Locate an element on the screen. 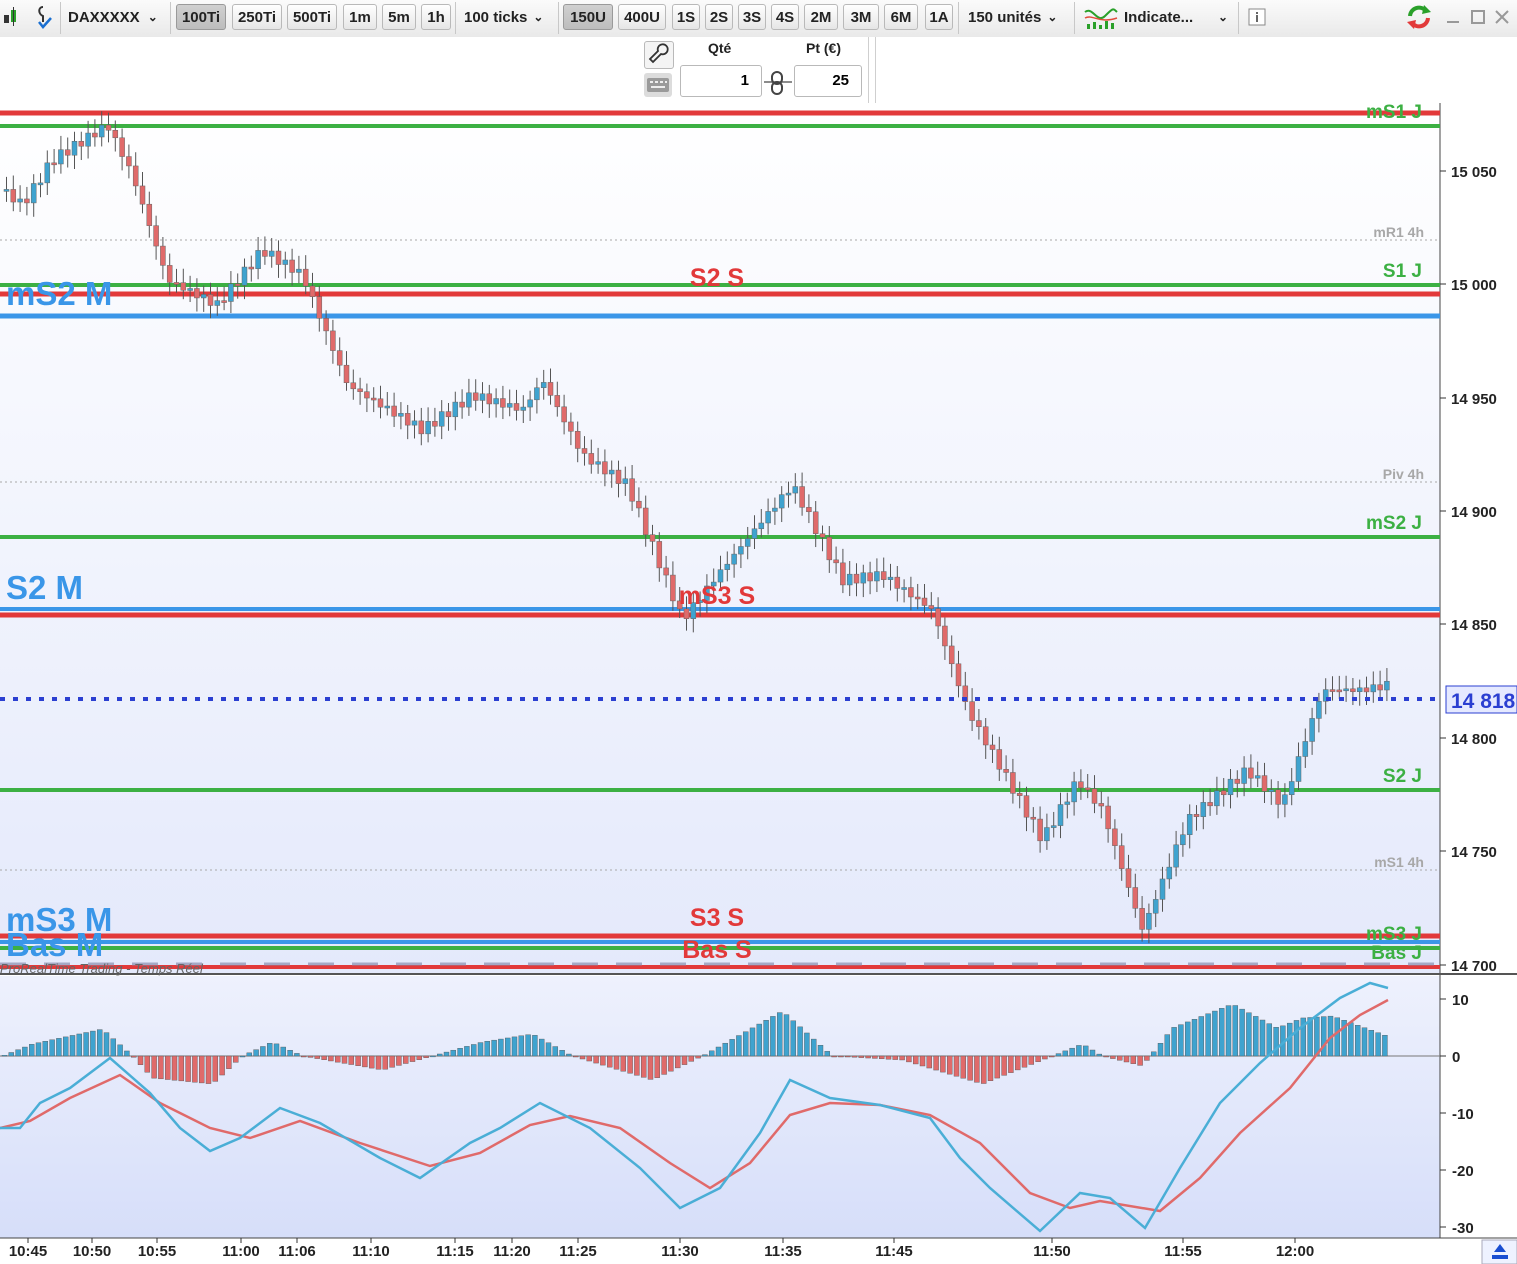 The image size is (1517, 1264). tick-button-500ti: 500Ti is located at coordinates (312, 17).